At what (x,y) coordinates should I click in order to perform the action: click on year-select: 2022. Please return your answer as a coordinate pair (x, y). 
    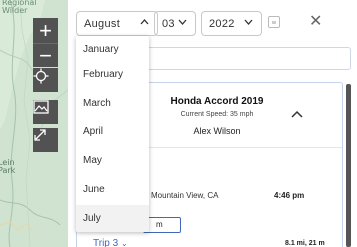
    Looking at the image, I should click on (231, 23).